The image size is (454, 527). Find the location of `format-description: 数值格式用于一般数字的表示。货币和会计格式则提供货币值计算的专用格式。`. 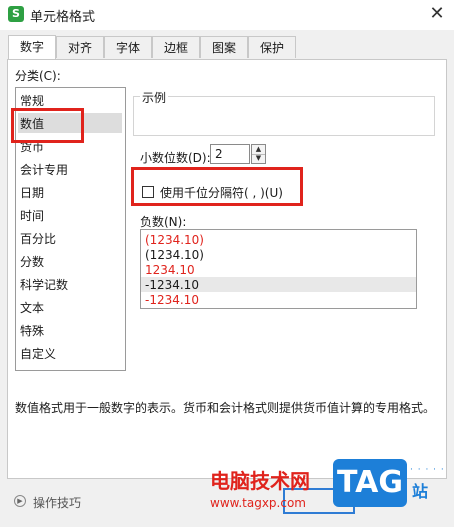

format-description: 数值格式用于一般数字的表示。货币和会计格式则提供货币值计算的专用格式。 is located at coordinates (225, 408).